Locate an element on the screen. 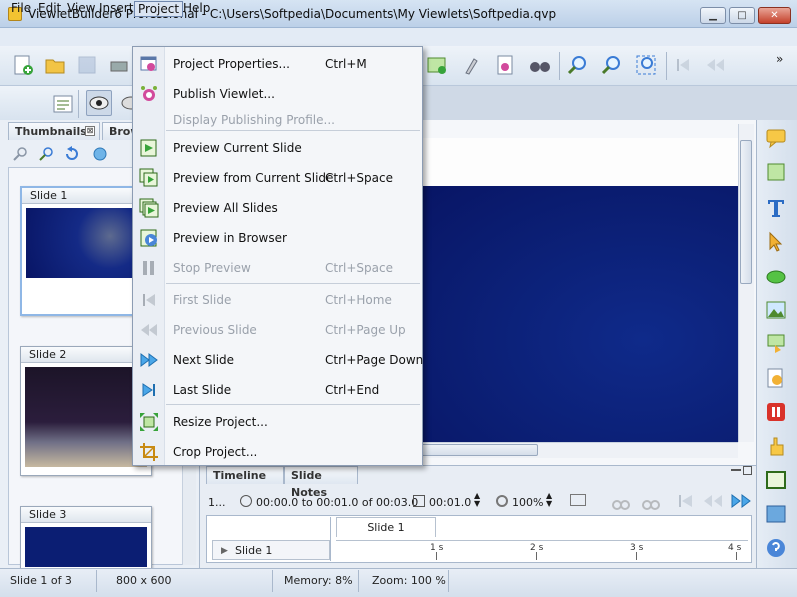 This screenshot has height=597, width=797. flash-icon is located at coordinates (776, 378).